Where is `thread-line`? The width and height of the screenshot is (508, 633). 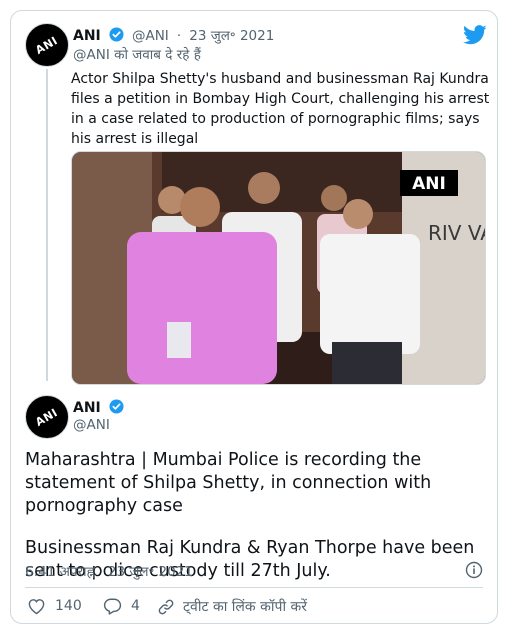 thread-line is located at coordinates (47, 225).